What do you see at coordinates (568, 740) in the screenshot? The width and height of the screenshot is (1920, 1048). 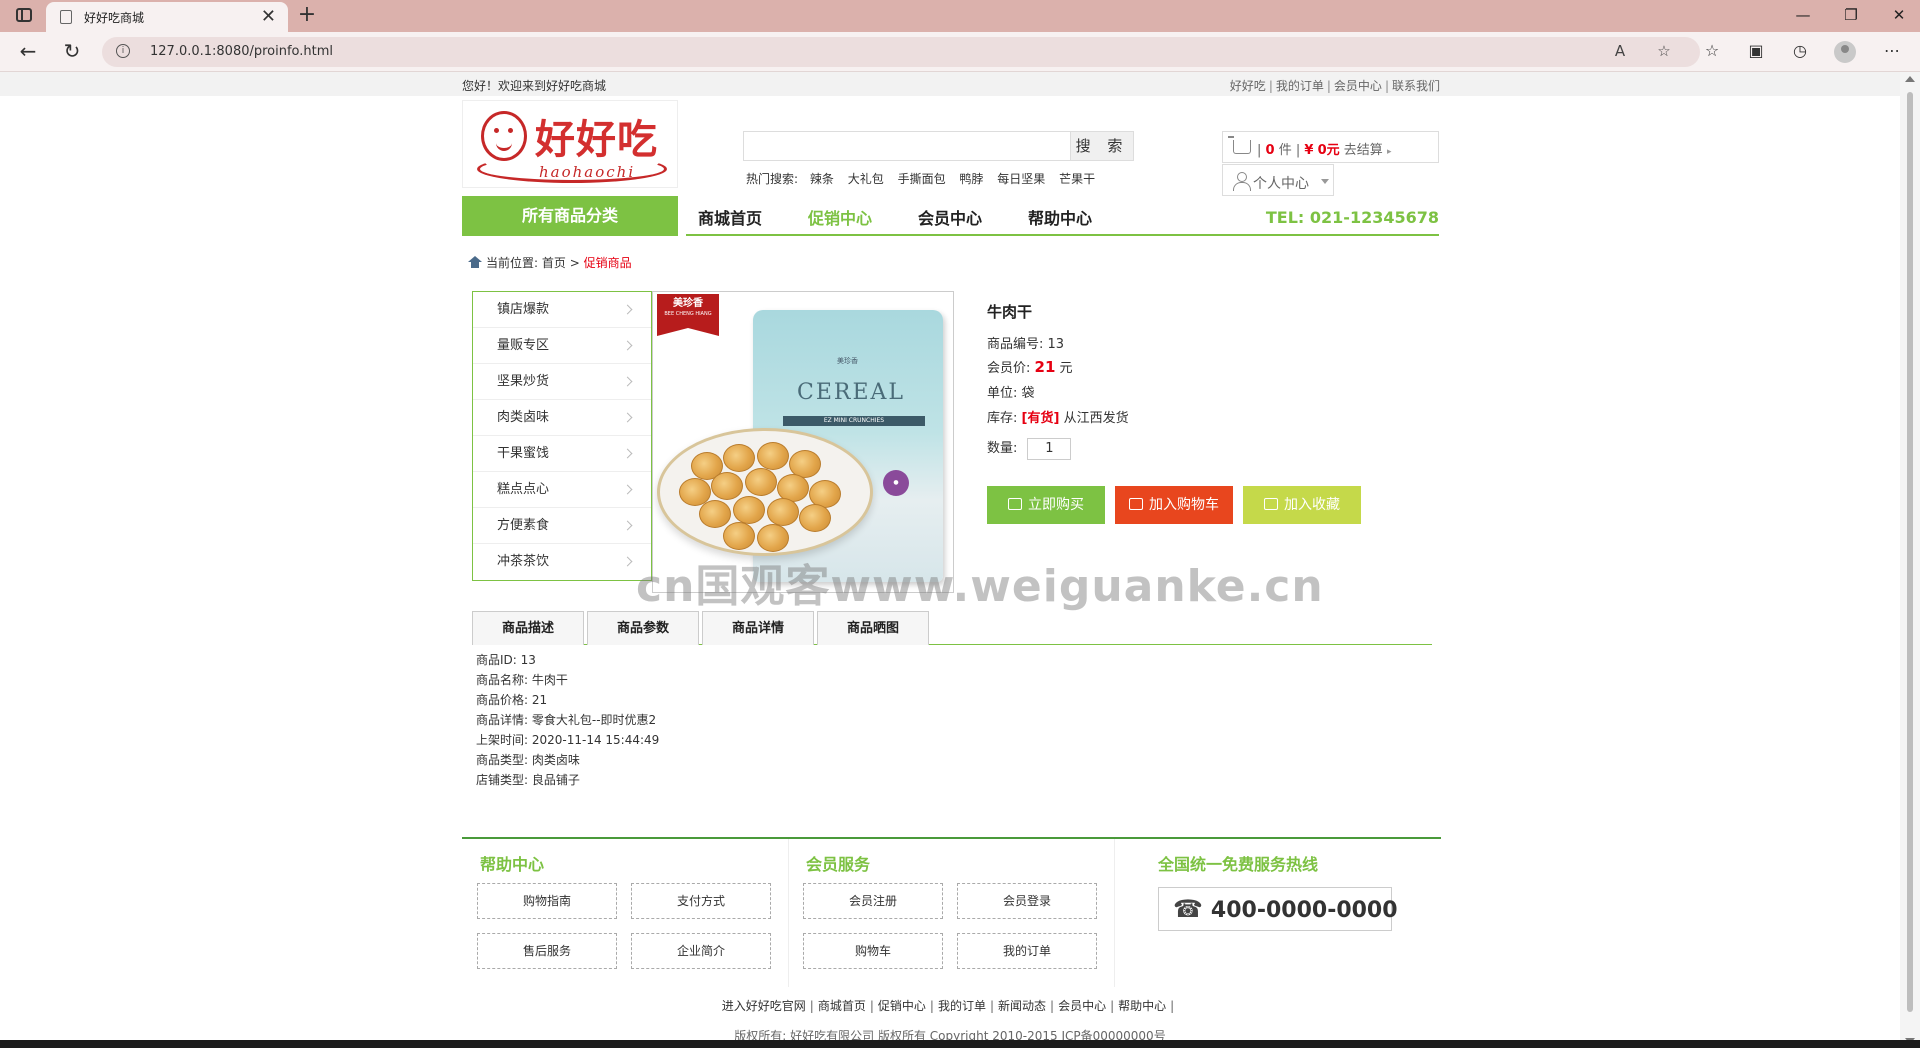 I see `detail-line: 上架时间: 2020-11-14 15:44:49` at bounding box center [568, 740].